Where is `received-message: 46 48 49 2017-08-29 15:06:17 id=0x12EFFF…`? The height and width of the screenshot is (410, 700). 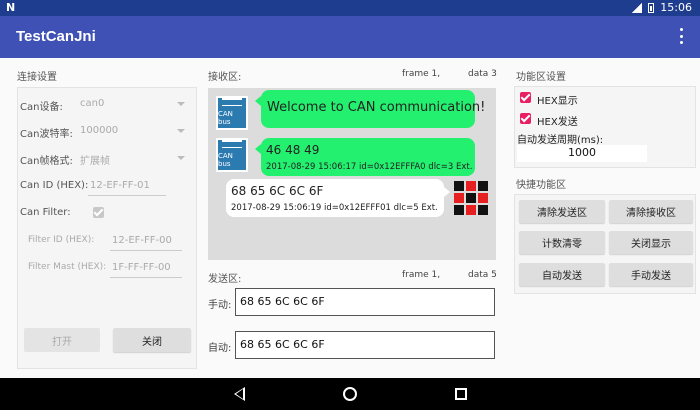 received-message: 46 48 49 2017-08-29 15:06:17 id=0x12EFFF… is located at coordinates (365, 157).